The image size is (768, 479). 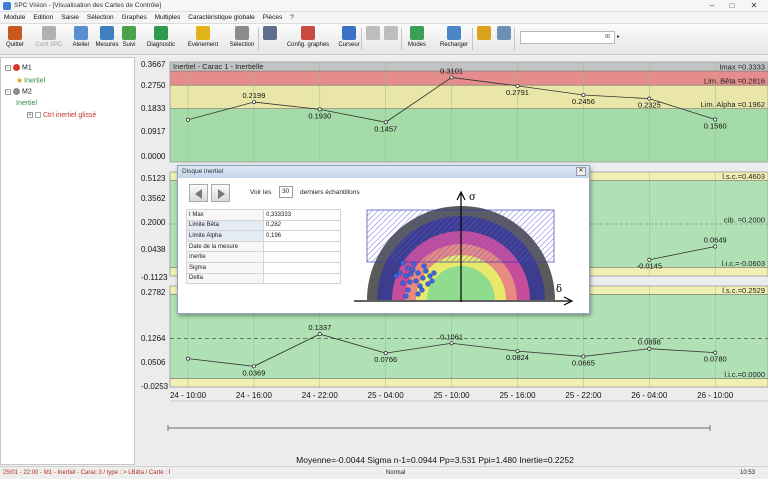 I want to click on menu-caracteristique-globale: Caractéristique globale, so click(x=221, y=17).